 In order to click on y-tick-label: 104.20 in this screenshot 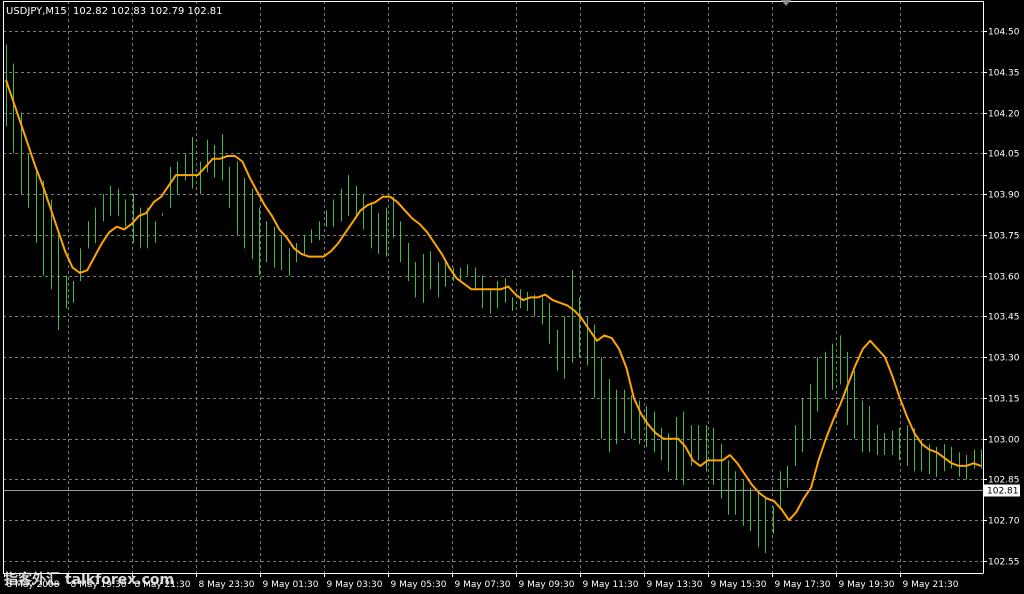, I will do `click(1004, 115)`.